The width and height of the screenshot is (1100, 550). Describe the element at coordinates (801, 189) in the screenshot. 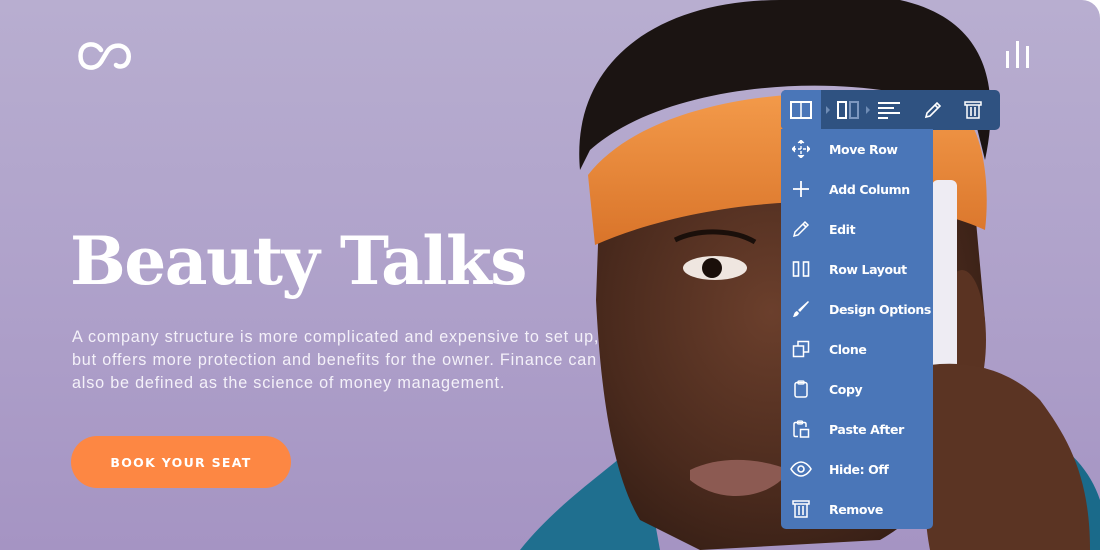

I see `plus-icon` at that location.